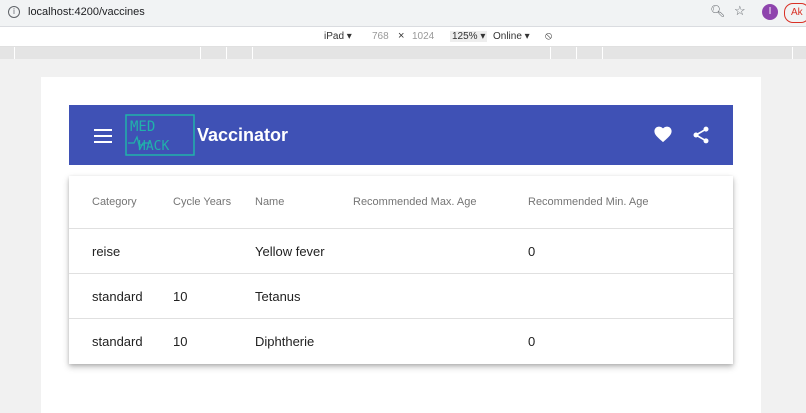 The width and height of the screenshot is (806, 413). Describe the element at coordinates (588, 202) in the screenshot. I see `header-min-age: Recommended Min. Age` at that location.